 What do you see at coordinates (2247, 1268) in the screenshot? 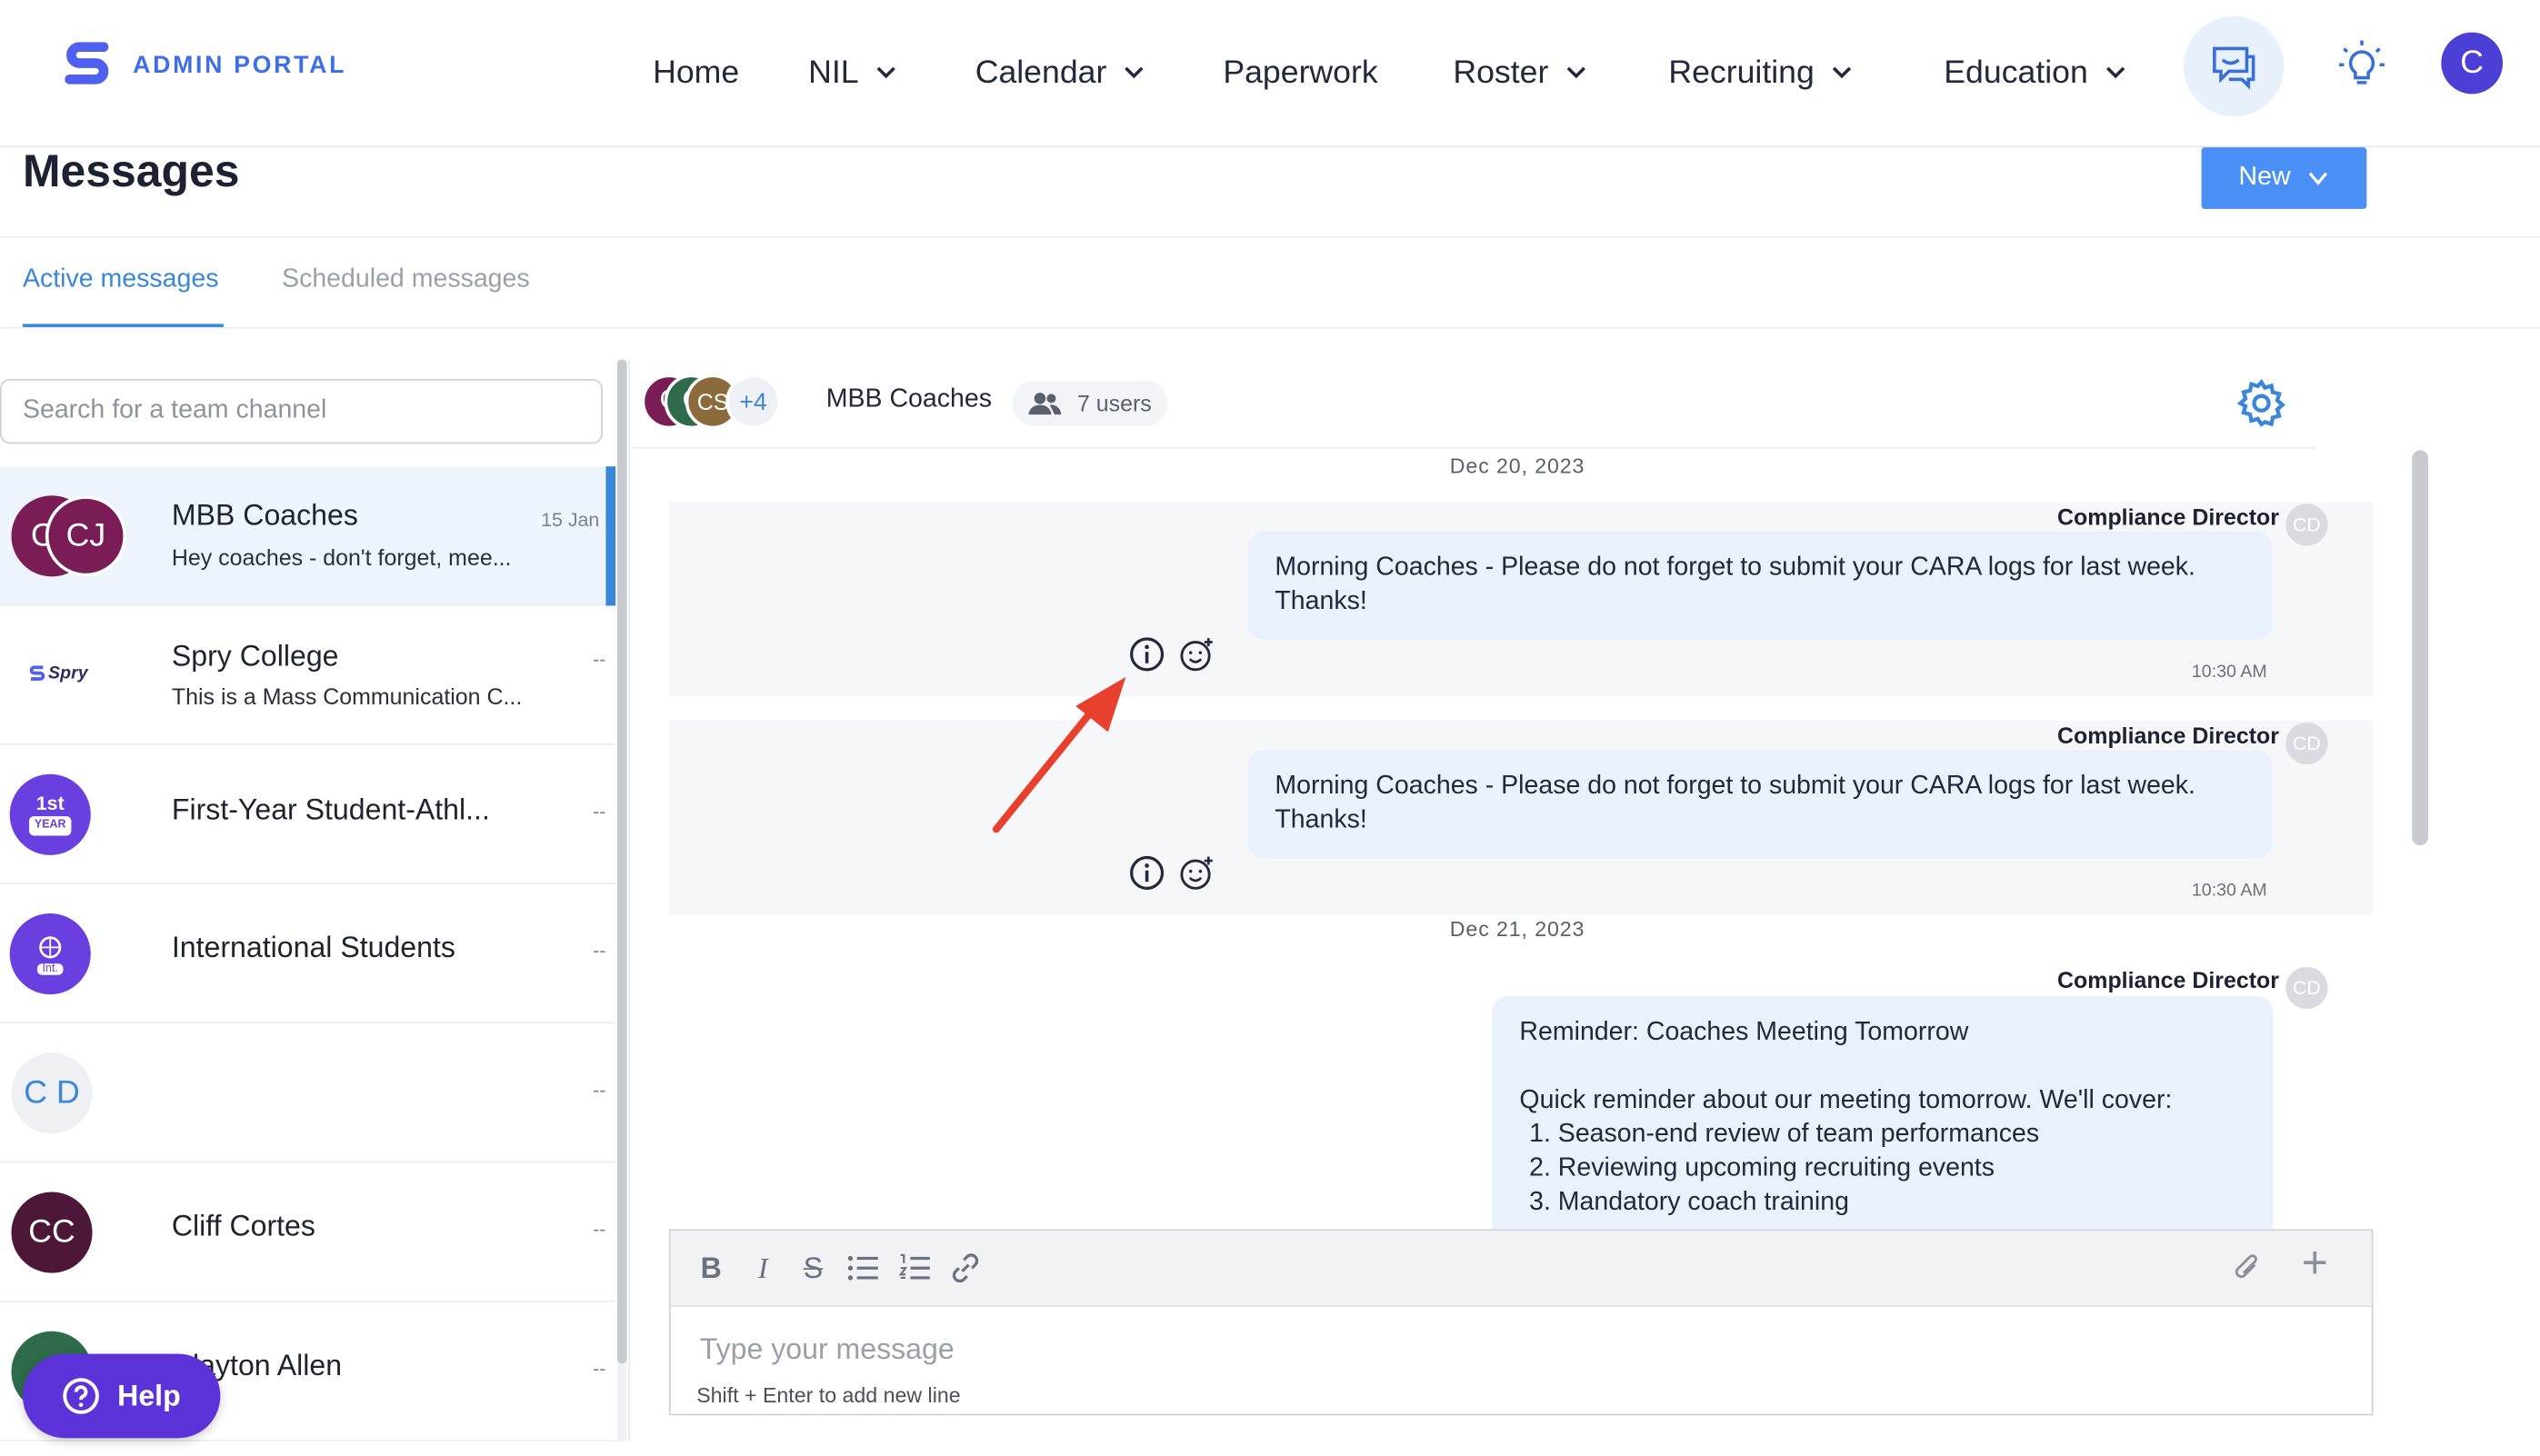
I see `attachment-icon` at bounding box center [2247, 1268].